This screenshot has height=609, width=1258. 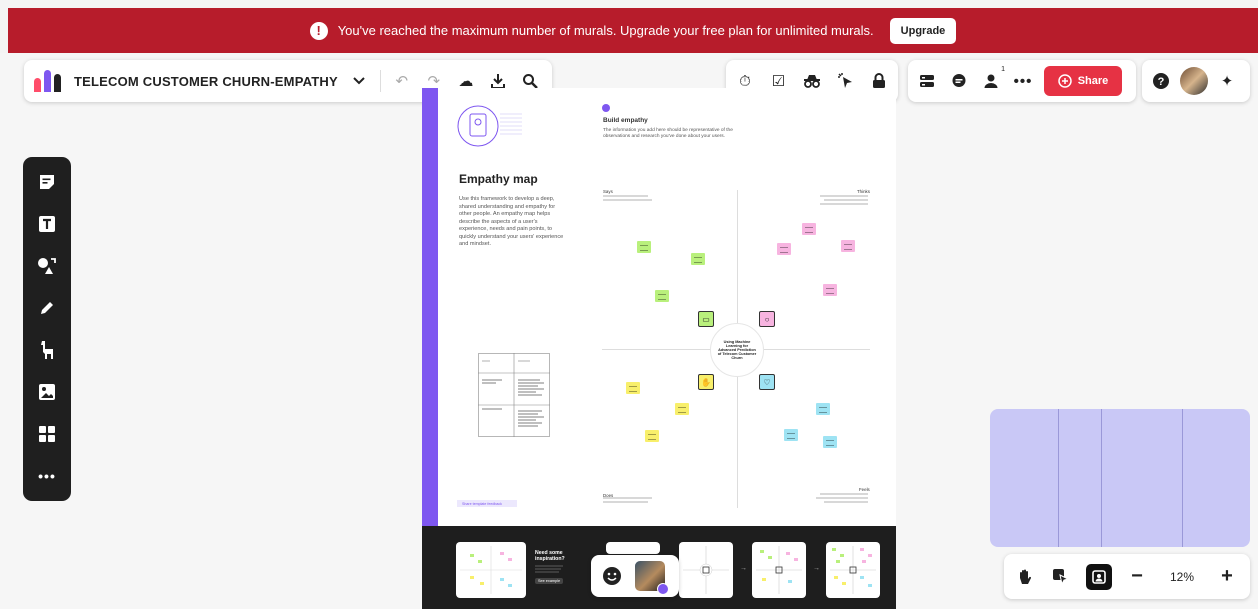 I want to click on template-table-illustration, so click(x=514, y=395).